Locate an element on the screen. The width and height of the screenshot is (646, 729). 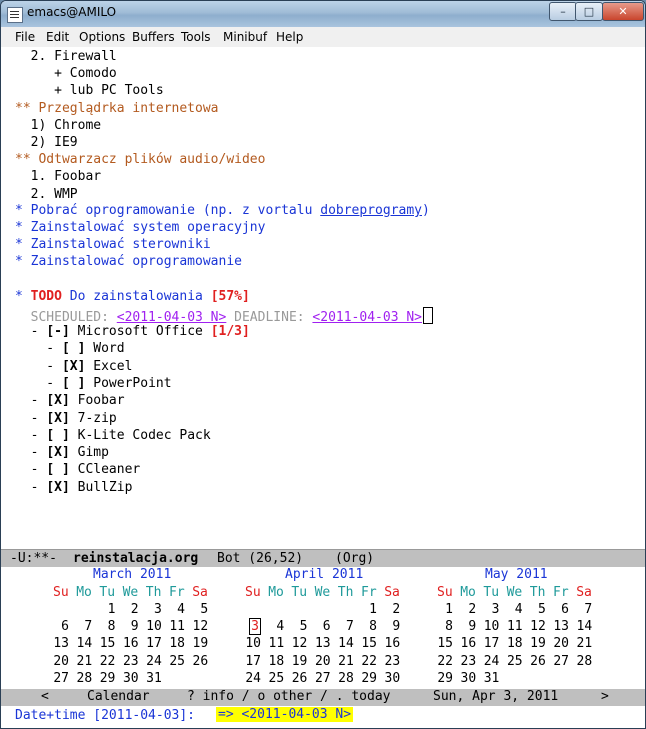
menu-minibuf: Minibuf is located at coordinates (245, 37).